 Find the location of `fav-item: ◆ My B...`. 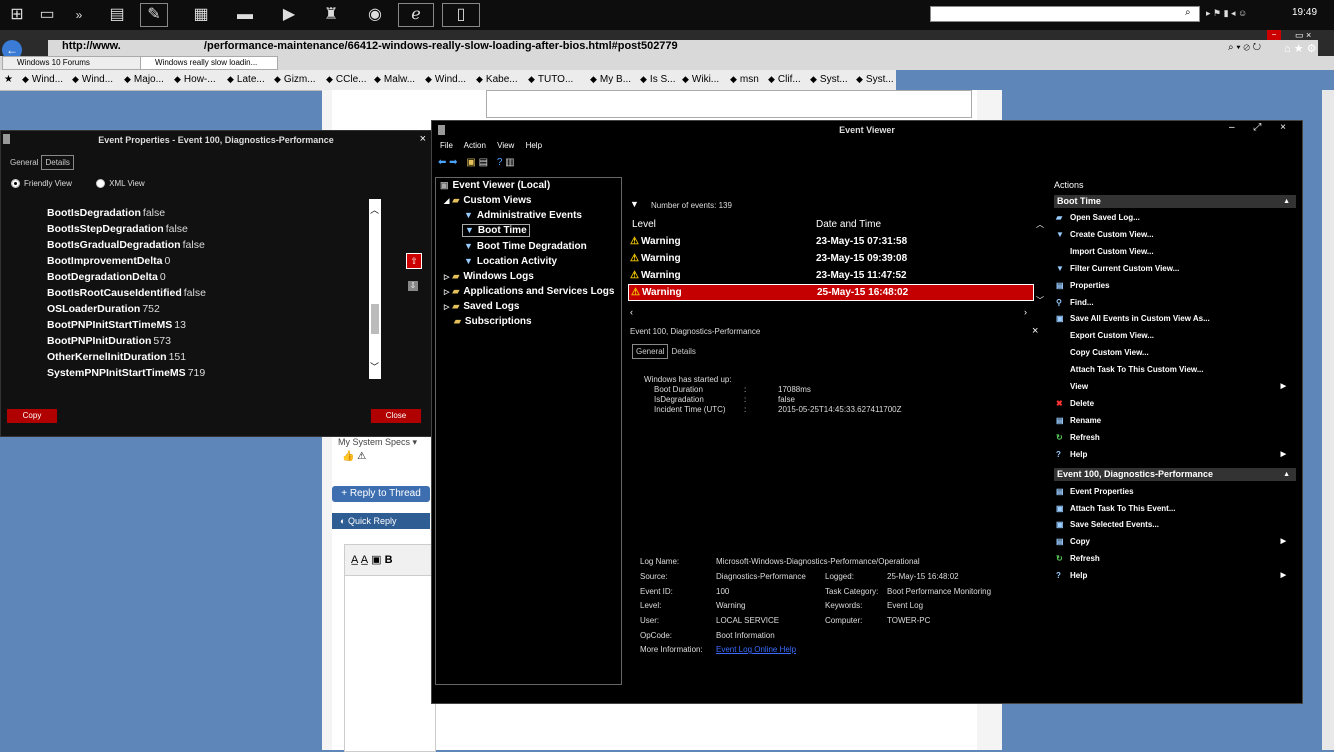

fav-item: ◆ My B... is located at coordinates (610, 79).